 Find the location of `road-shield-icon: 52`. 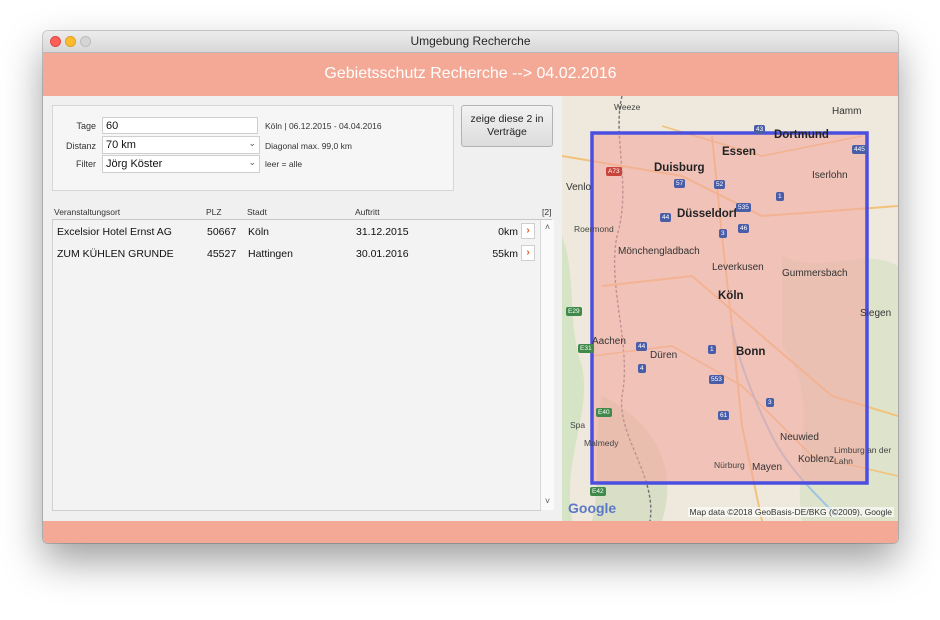

road-shield-icon: 52 is located at coordinates (720, 184).